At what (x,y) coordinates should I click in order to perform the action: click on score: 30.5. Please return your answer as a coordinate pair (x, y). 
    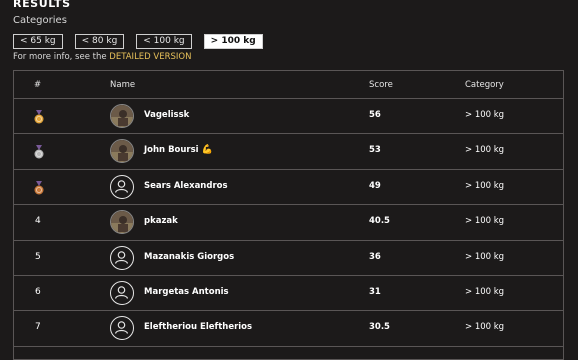
    Looking at the image, I should click on (379, 327).